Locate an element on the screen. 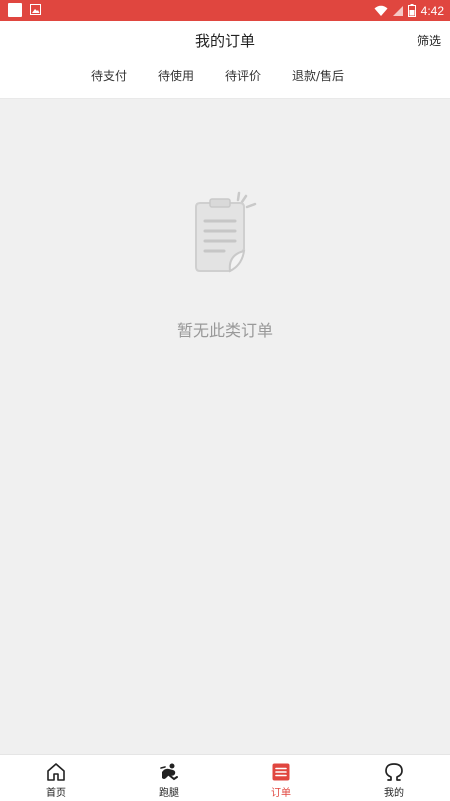 Image resolution: width=450 pixels, height=801 pixels. status-bar: 4:42 is located at coordinates (225, 10).